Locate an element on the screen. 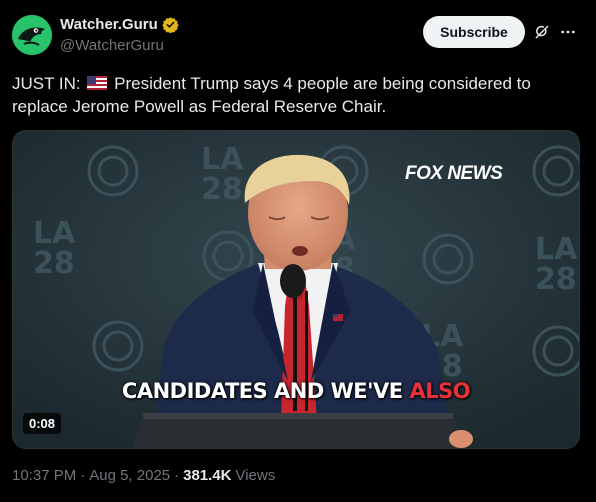 The height and width of the screenshot is (502, 596). us-flag-icon is located at coordinates (97, 83).